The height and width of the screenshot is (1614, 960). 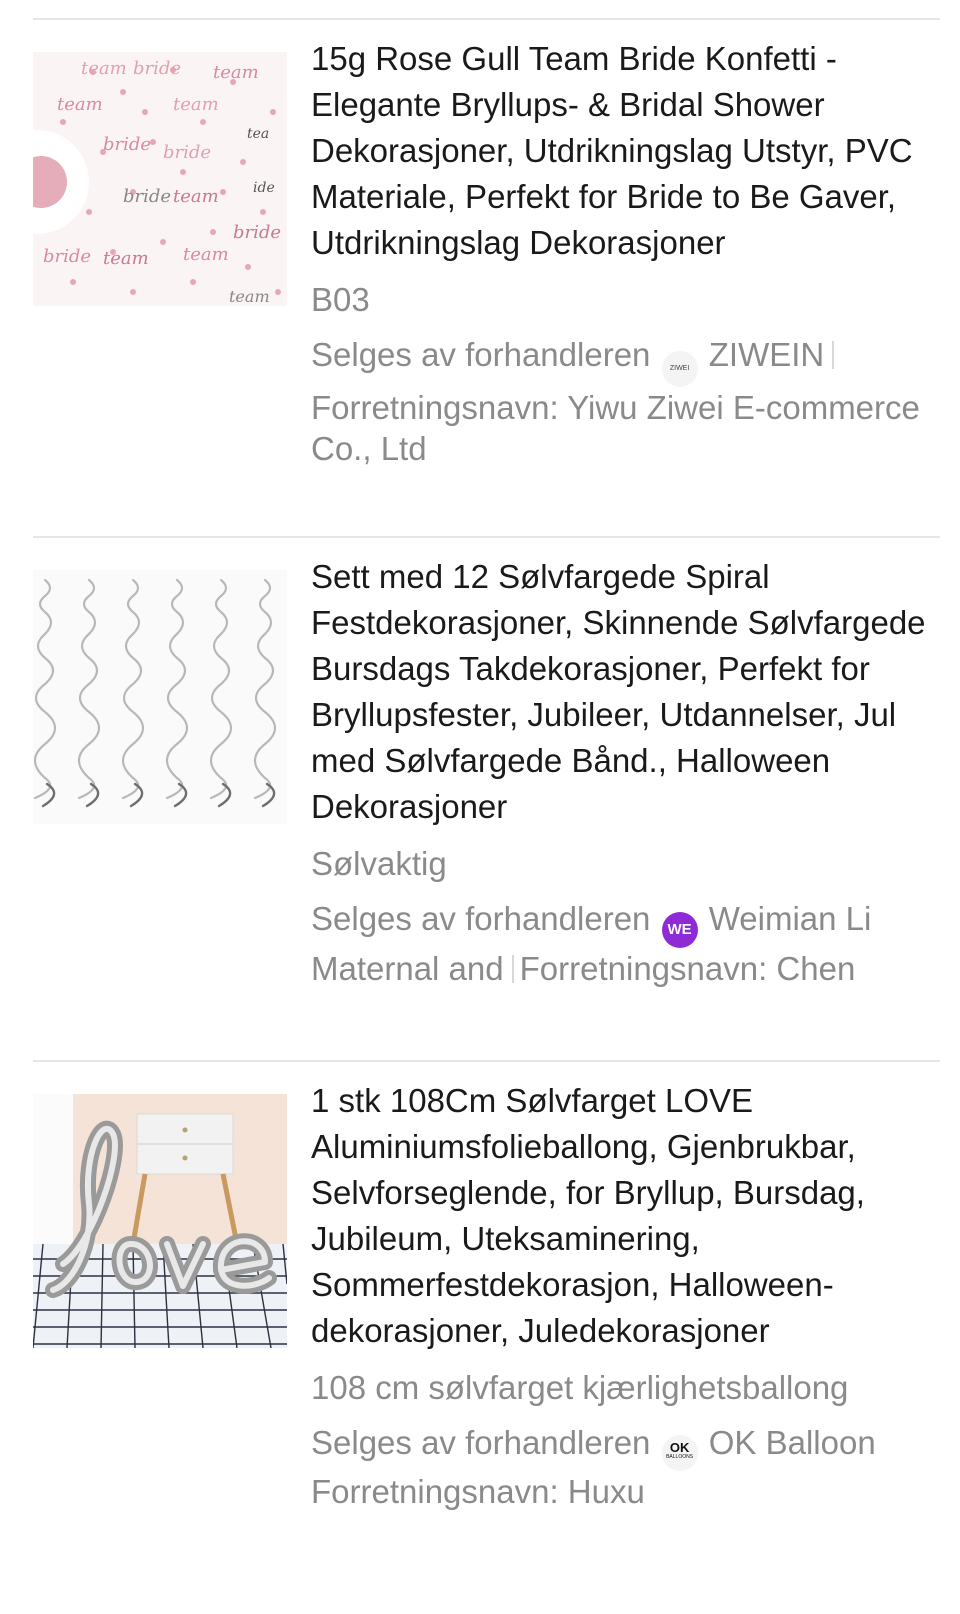 What do you see at coordinates (258, 134) in the screenshot?
I see `svg-text: tea` at bounding box center [258, 134].